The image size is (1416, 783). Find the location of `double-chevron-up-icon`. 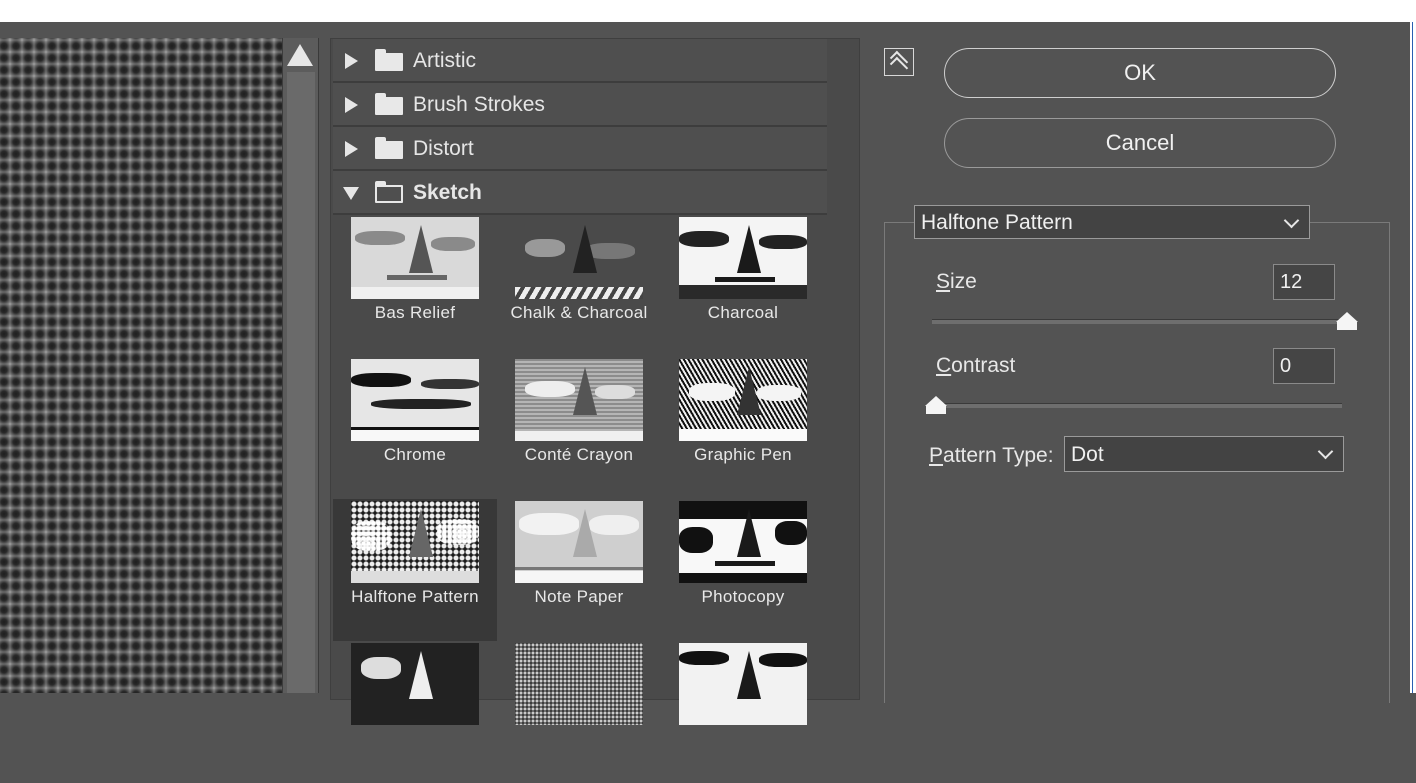

double-chevron-up-icon is located at coordinates (899, 62).